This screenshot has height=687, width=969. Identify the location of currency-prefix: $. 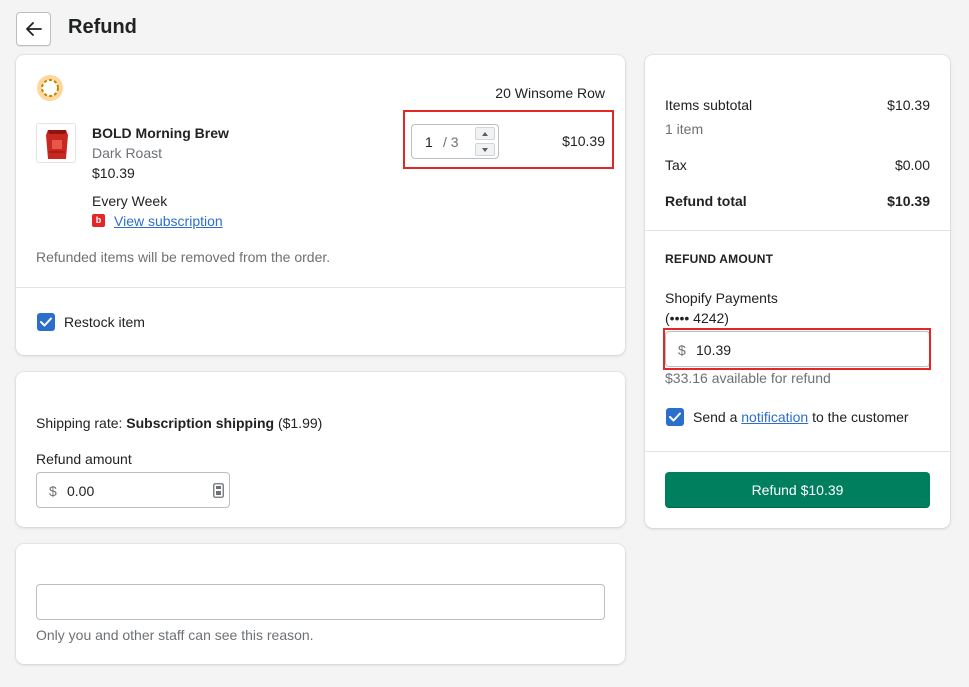
(53, 491).